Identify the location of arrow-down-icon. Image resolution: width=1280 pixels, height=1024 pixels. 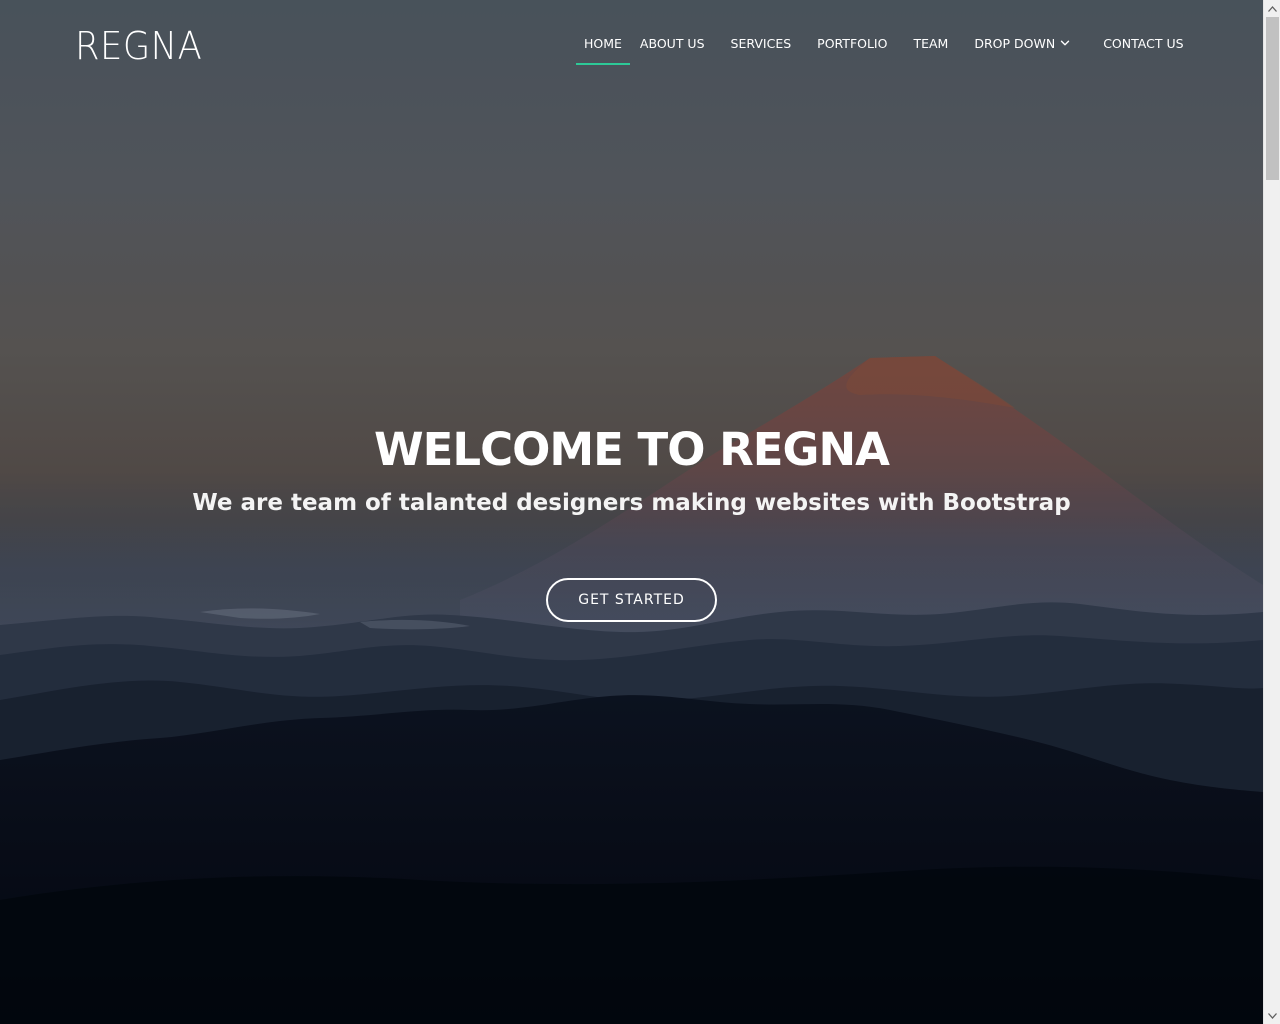
(1272, 1015).